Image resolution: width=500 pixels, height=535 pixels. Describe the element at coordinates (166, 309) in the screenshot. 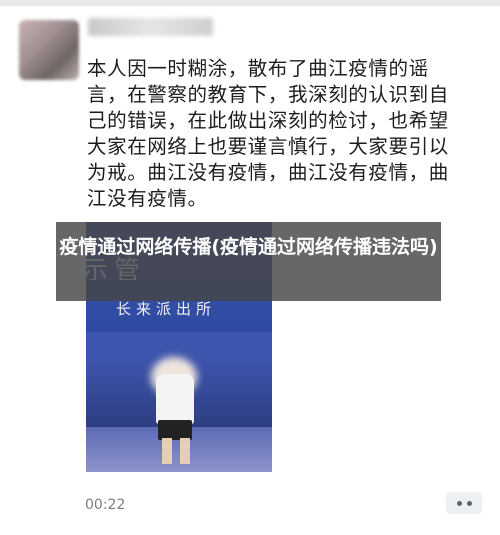

I see `police-station-sign: 长来派出所` at that location.